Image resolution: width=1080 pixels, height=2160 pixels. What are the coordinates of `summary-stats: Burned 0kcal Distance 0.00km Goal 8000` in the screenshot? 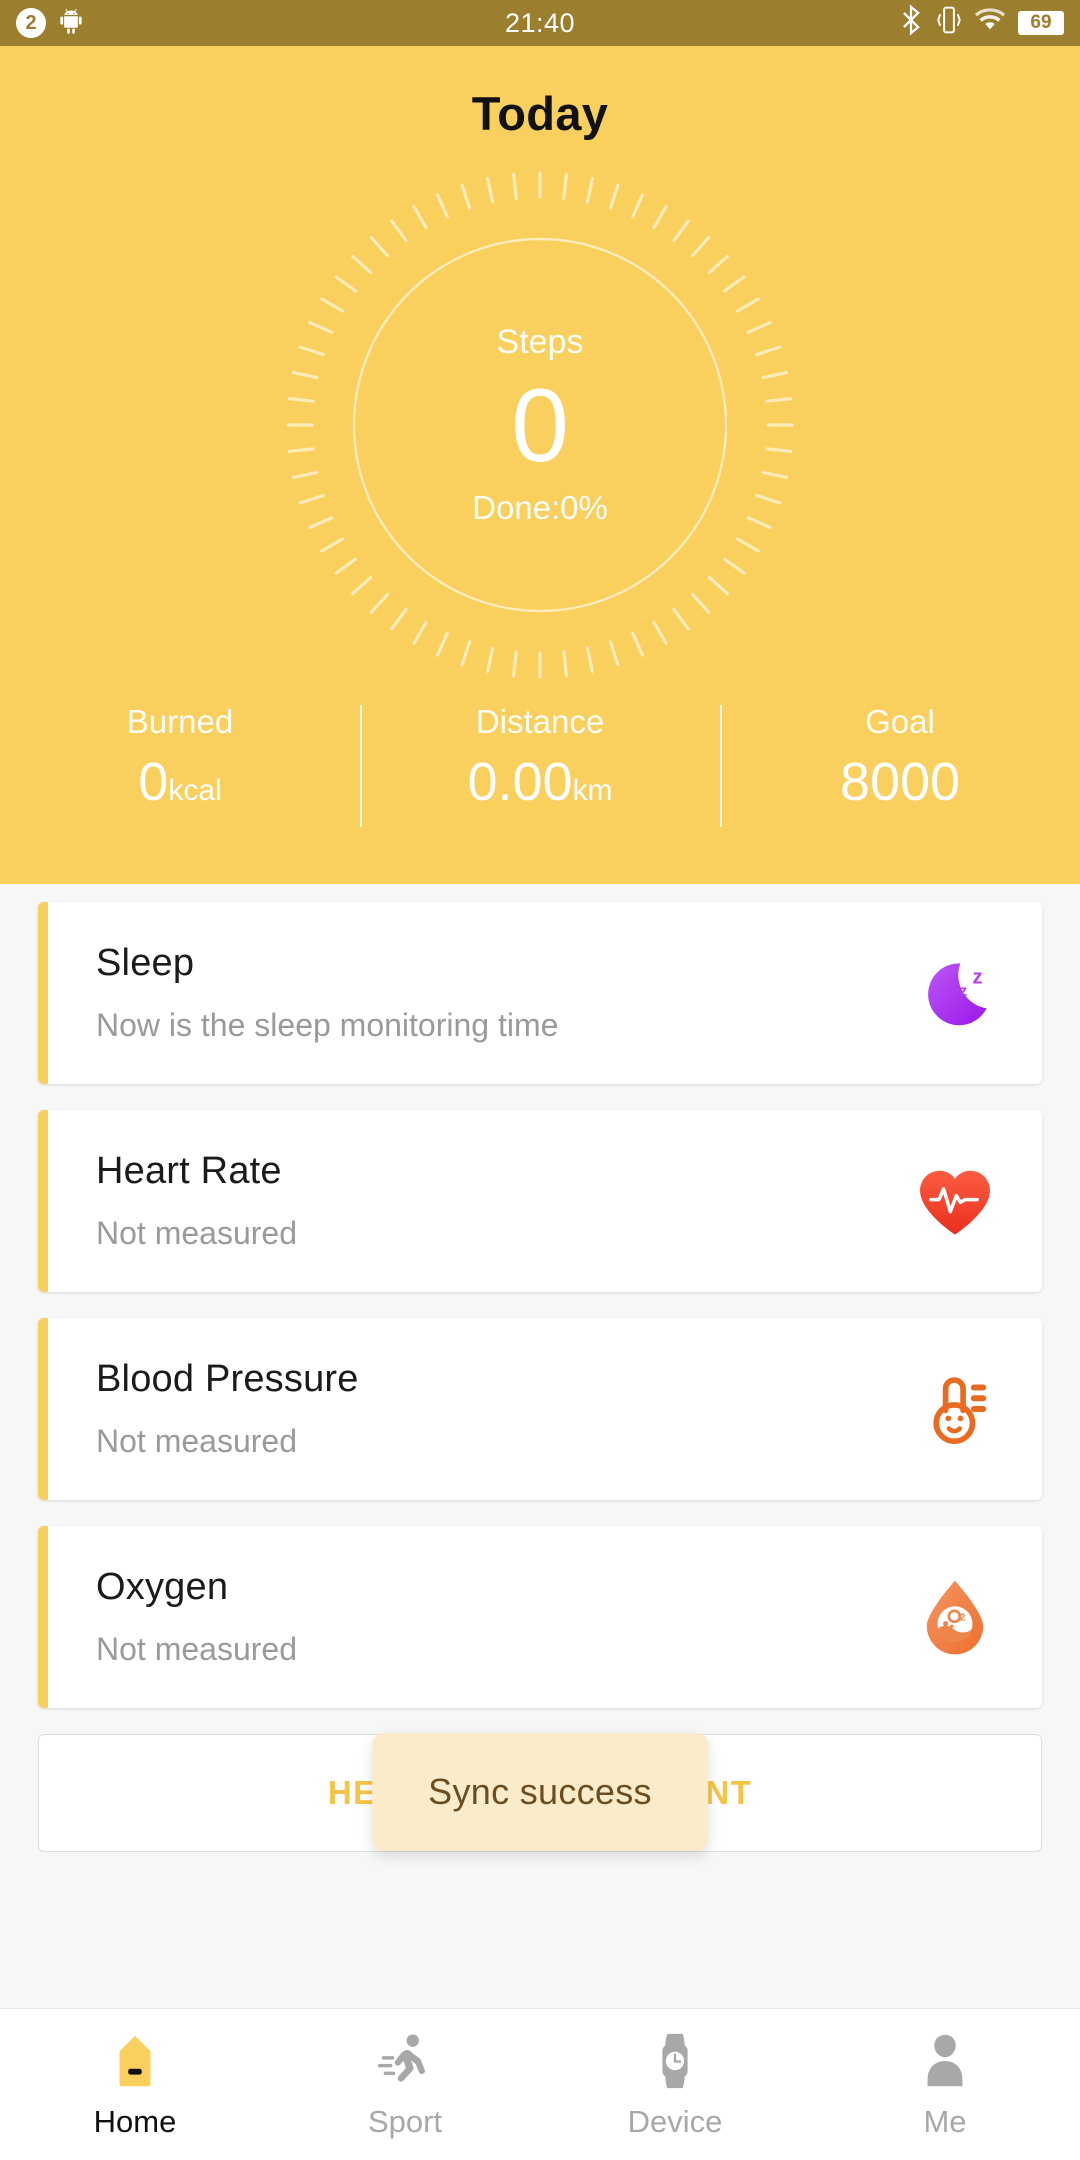 It's located at (540, 770).